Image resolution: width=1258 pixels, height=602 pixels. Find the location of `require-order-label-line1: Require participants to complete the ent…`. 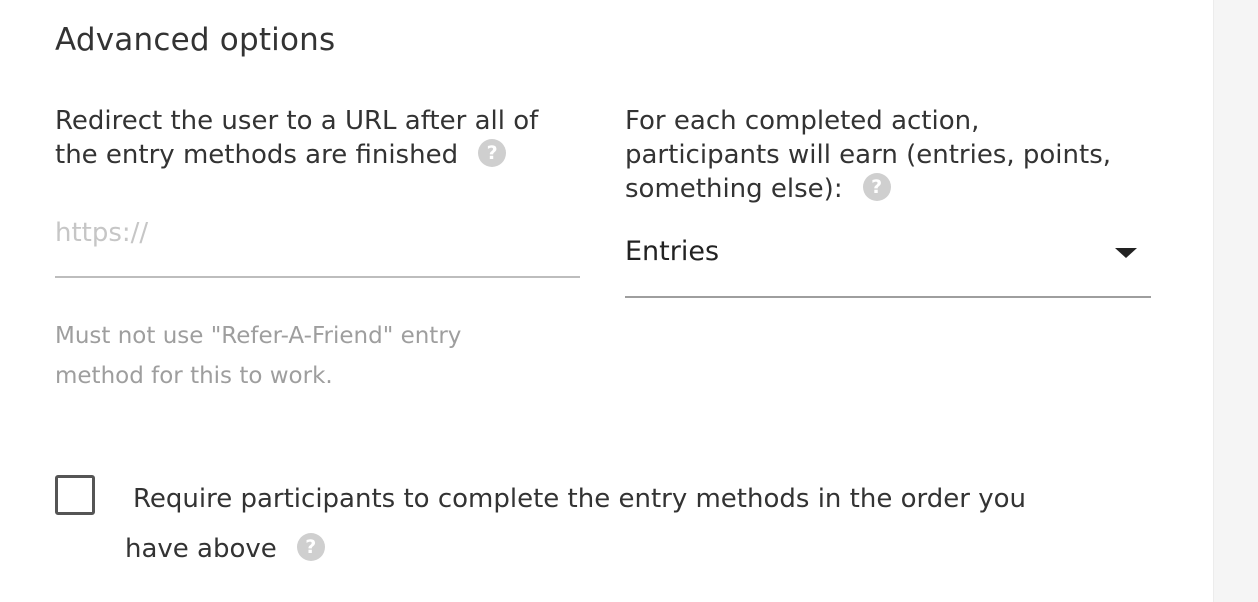

require-order-label-line1: Require participants to complete the ent… is located at coordinates (579, 499).